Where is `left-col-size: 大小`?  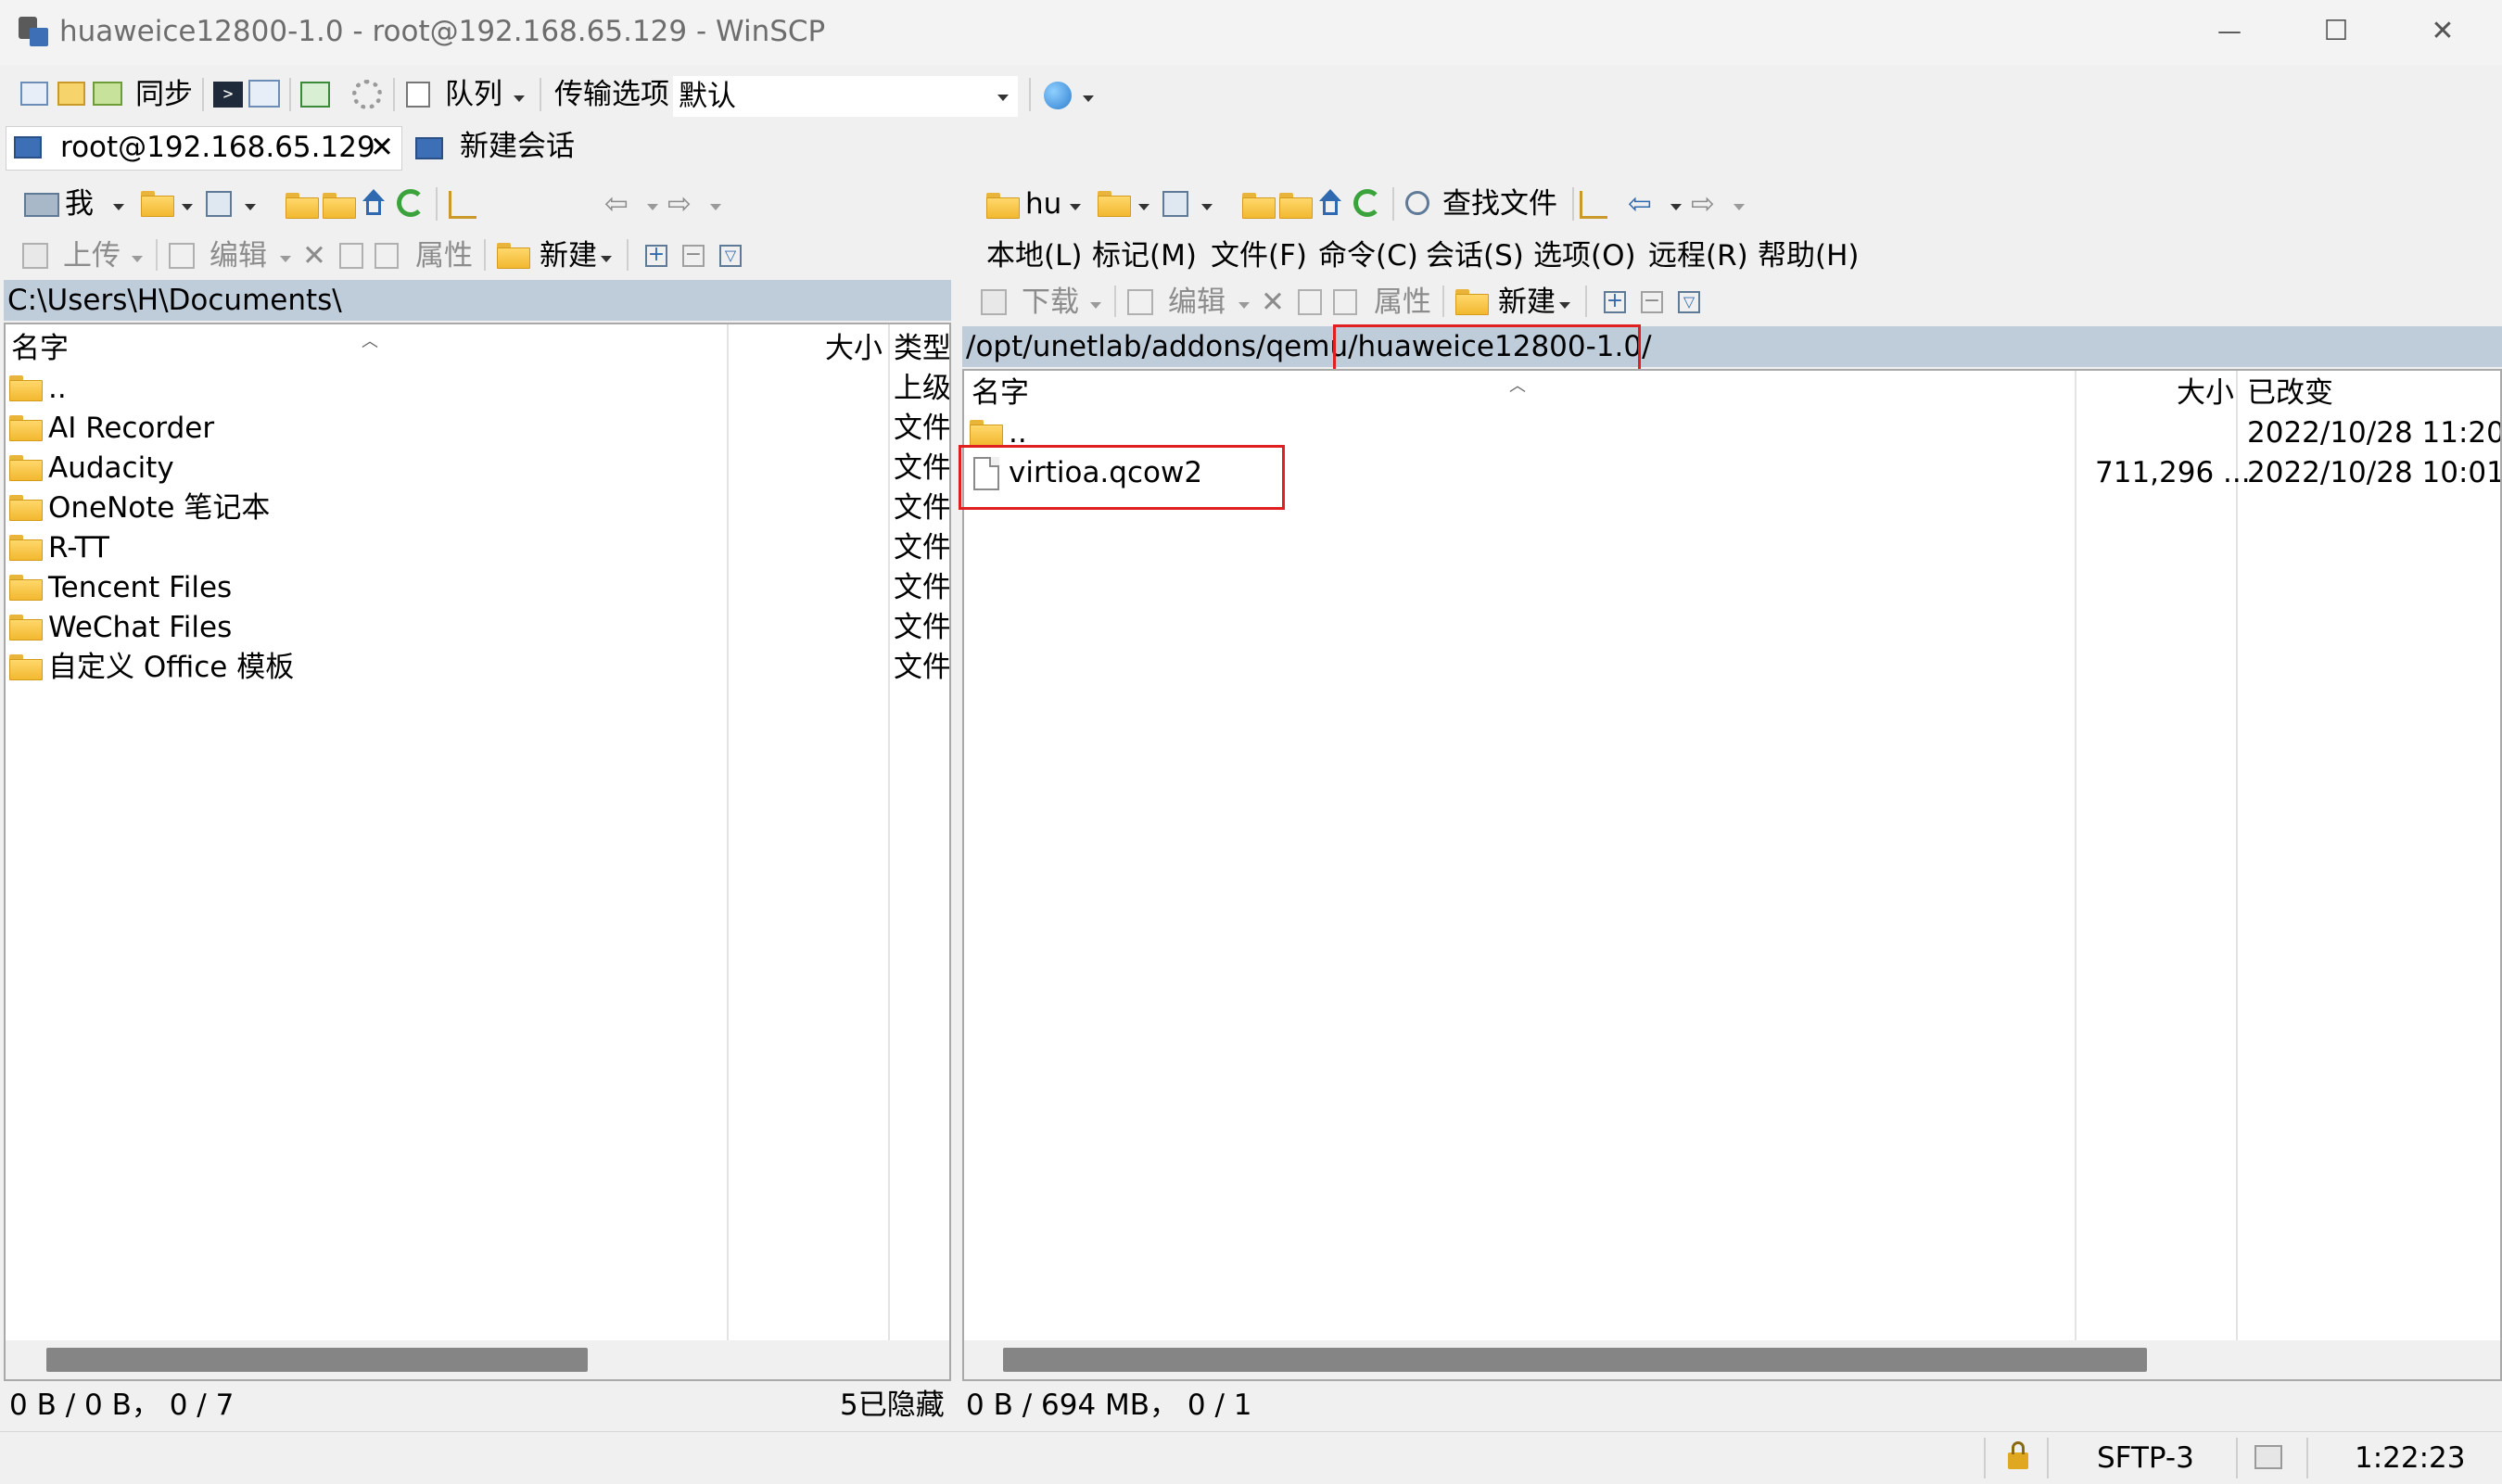 left-col-size: 大小 is located at coordinates (854, 348).